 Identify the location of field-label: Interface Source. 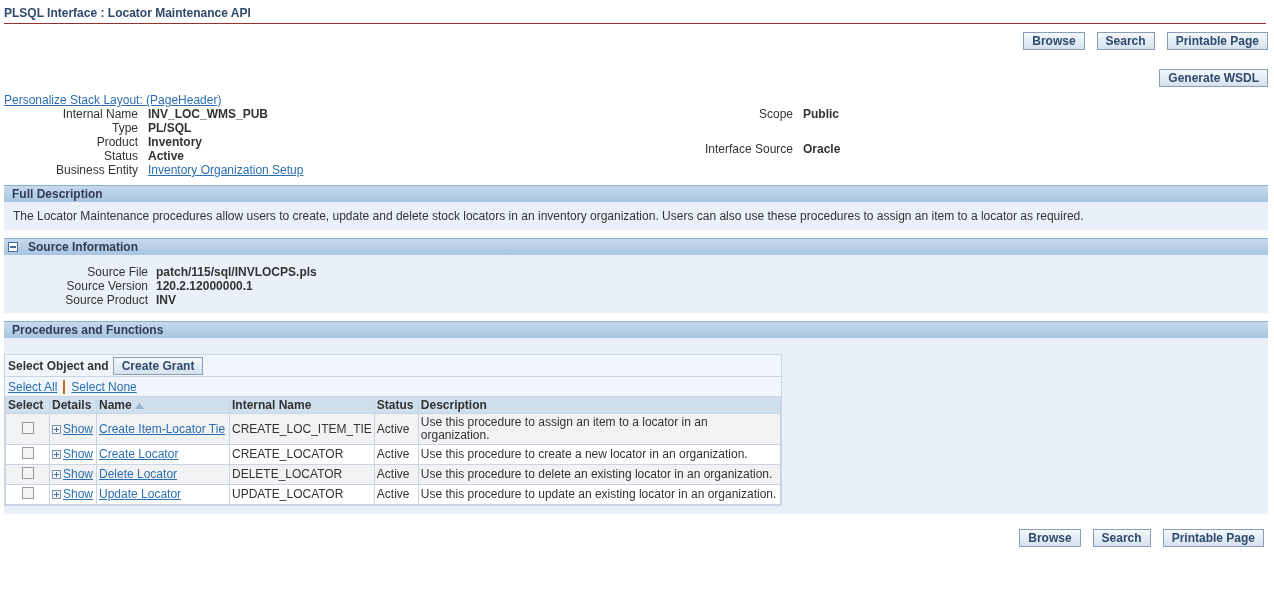
(748, 150).